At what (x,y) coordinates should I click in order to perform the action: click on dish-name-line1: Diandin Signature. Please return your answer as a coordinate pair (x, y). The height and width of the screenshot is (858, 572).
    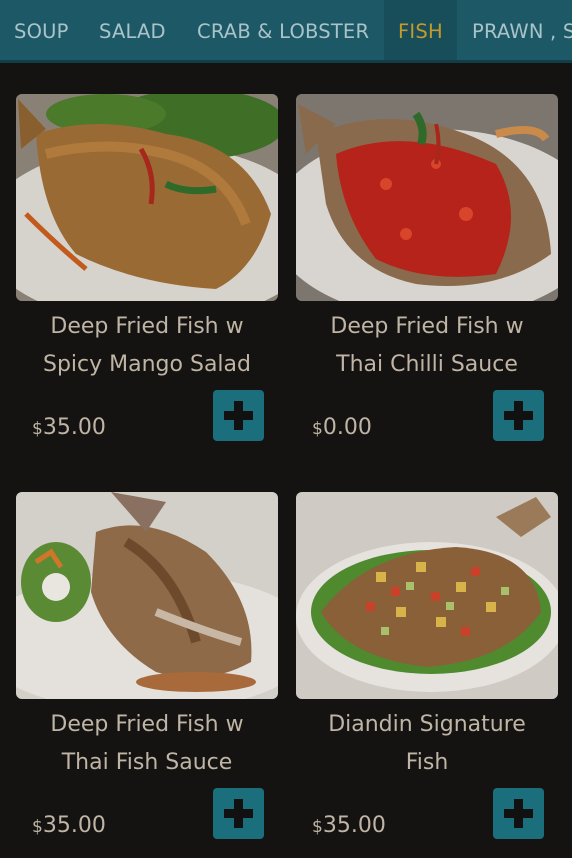
    Looking at the image, I should click on (427, 724).